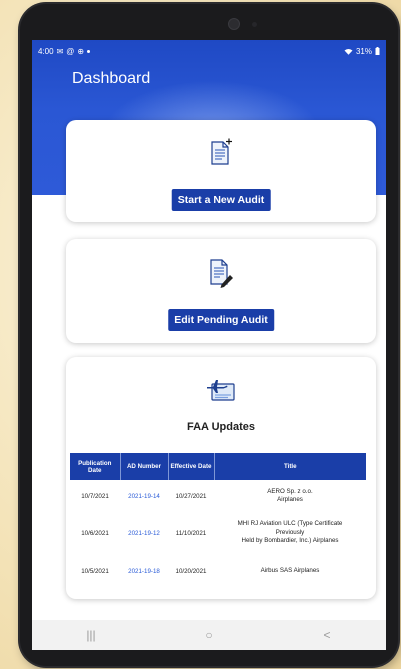  I want to click on airplane-screen-icon, so click(221, 390).